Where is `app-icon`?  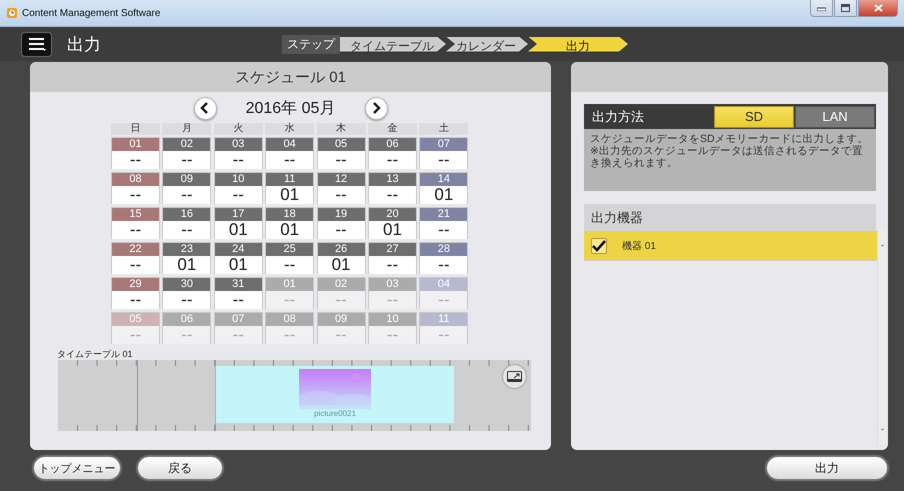
app-icon is located at coordinates (12, 13).